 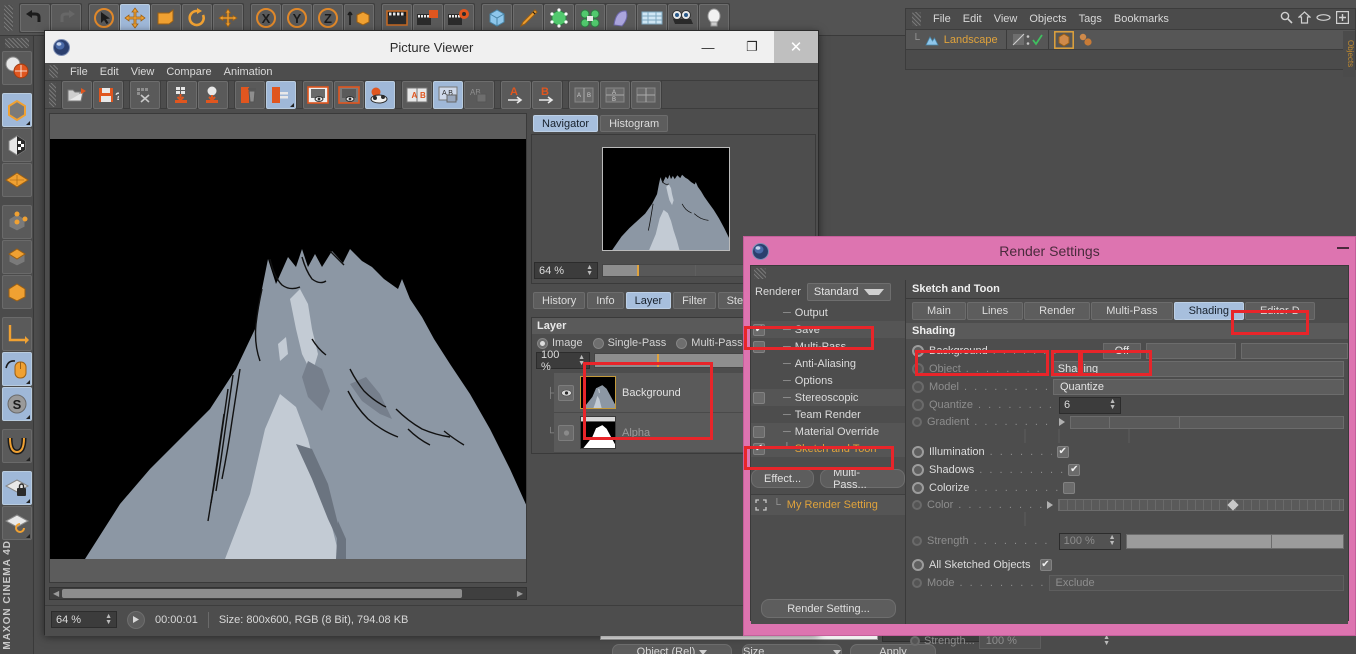 I want to click on strength-value-field: 100 % ▲ ▼, so click(x=1089, y=541).